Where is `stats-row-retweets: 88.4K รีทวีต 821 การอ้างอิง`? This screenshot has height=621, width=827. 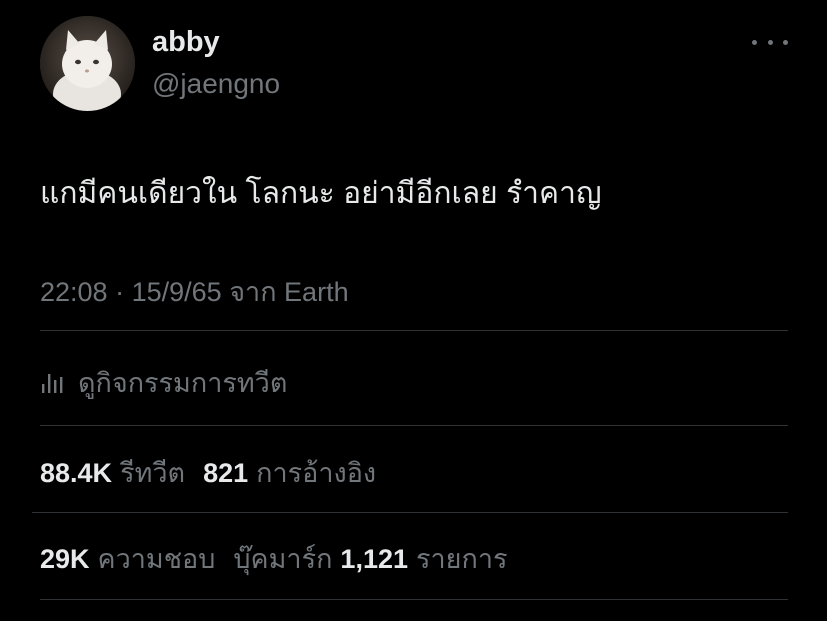
stats-row-retweets: 88.4K รีทวีต 821 การอ้างอิง is located at coordinates (217, 472).